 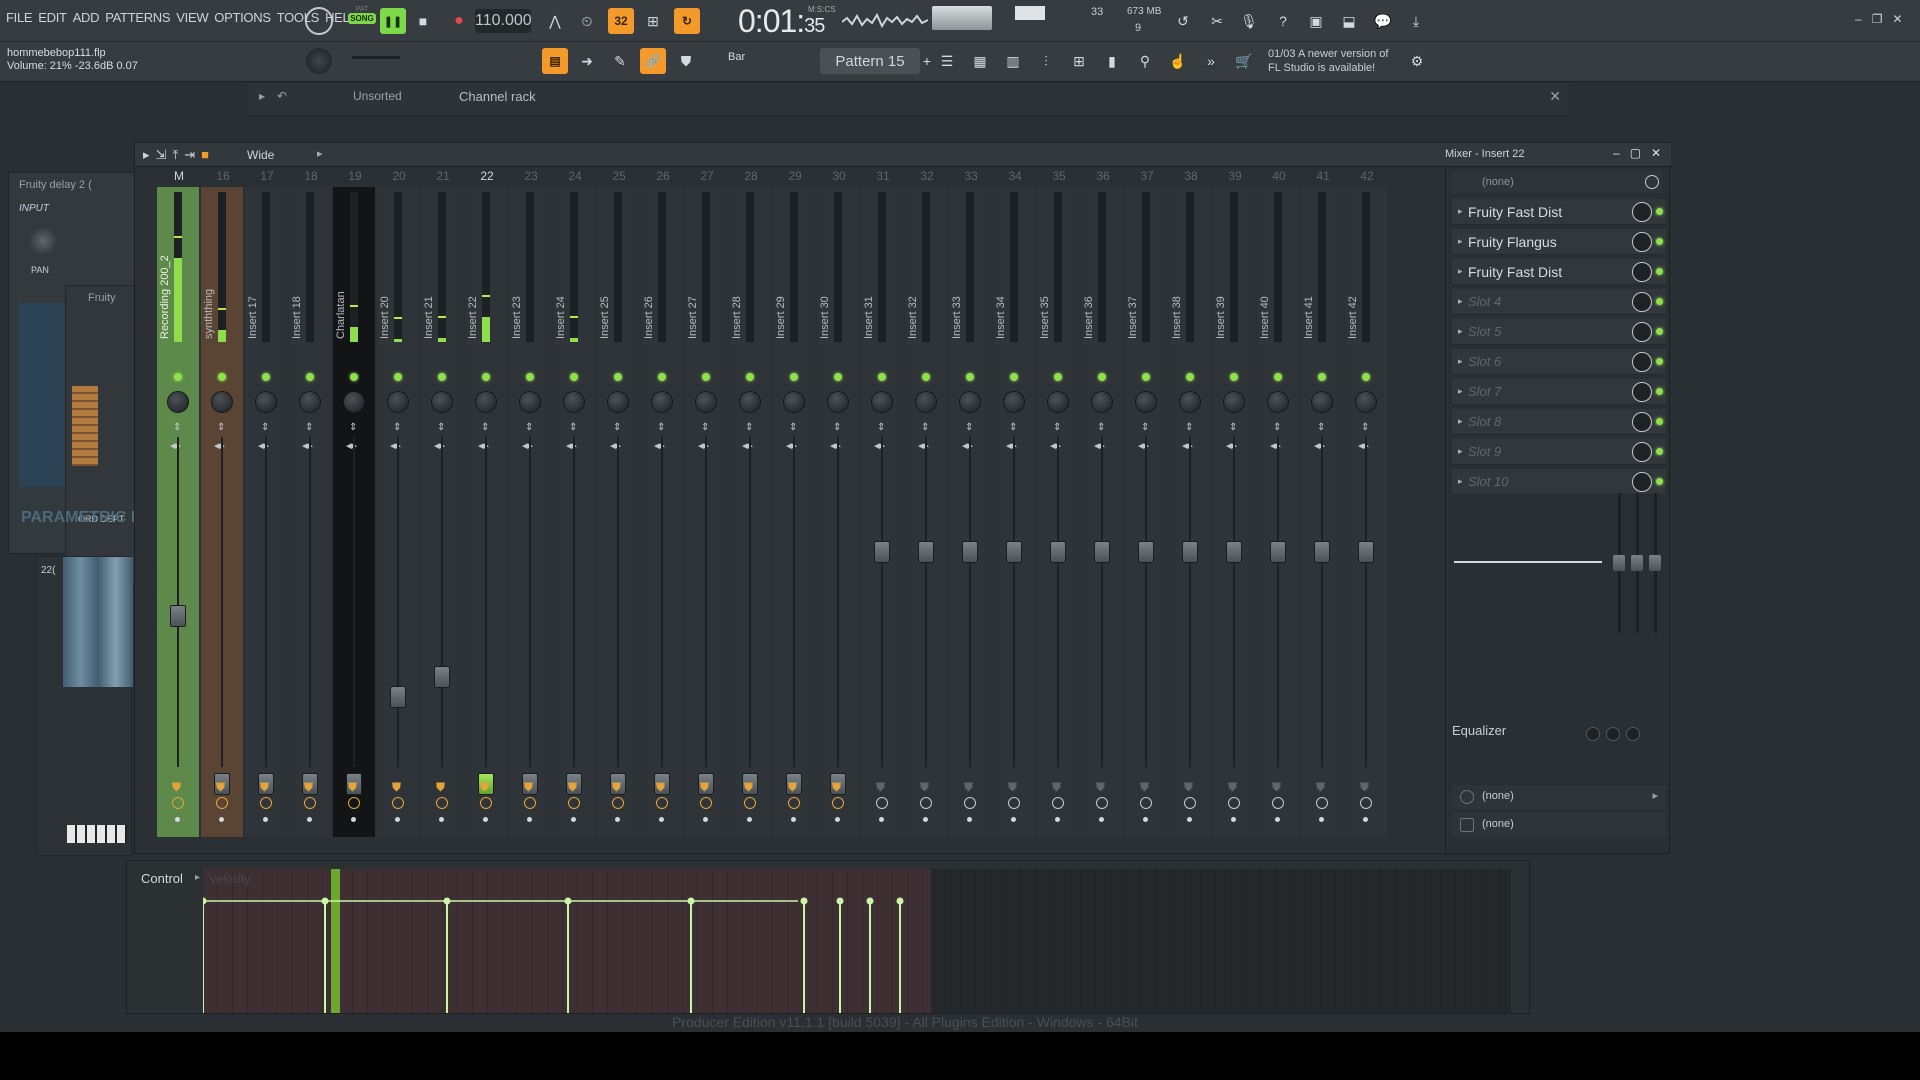 I want to click on strip-name: synththing, so click(x=210, y=264).